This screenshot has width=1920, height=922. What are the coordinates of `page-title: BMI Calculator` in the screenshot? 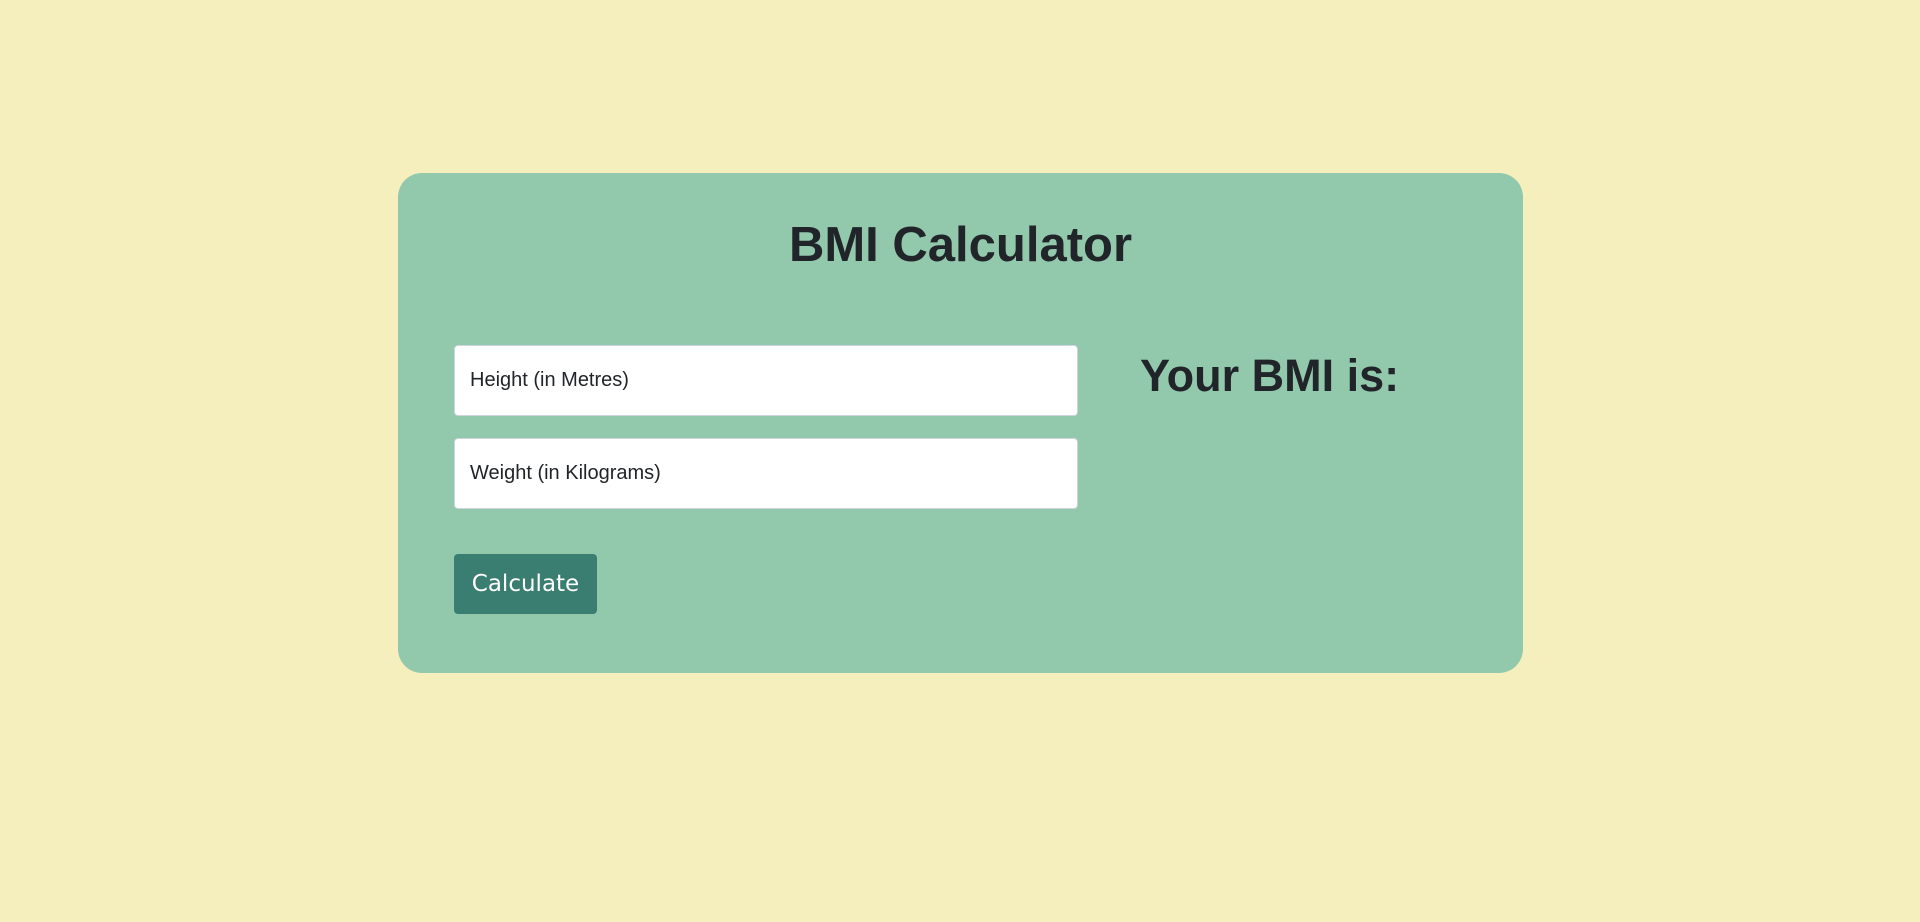 It's located at (960, 245).